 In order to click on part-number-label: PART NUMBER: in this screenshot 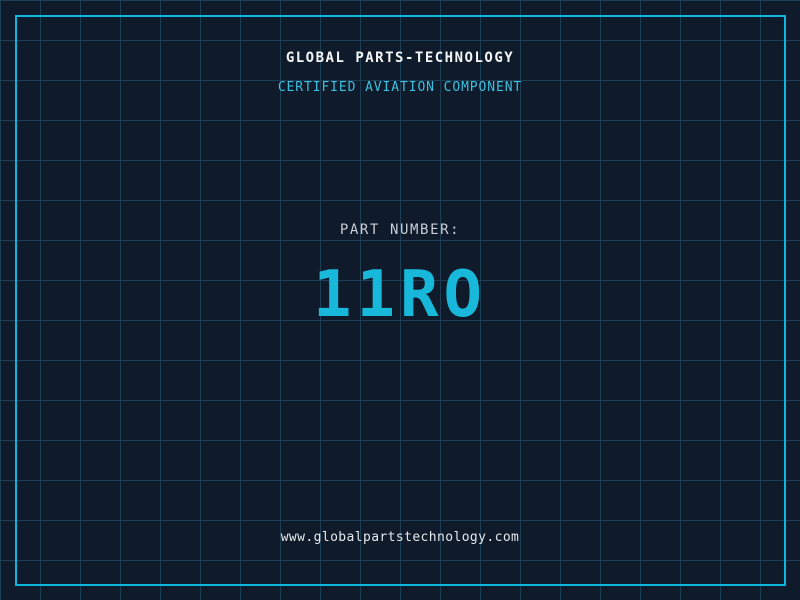, I will do `click(400, 230)`.